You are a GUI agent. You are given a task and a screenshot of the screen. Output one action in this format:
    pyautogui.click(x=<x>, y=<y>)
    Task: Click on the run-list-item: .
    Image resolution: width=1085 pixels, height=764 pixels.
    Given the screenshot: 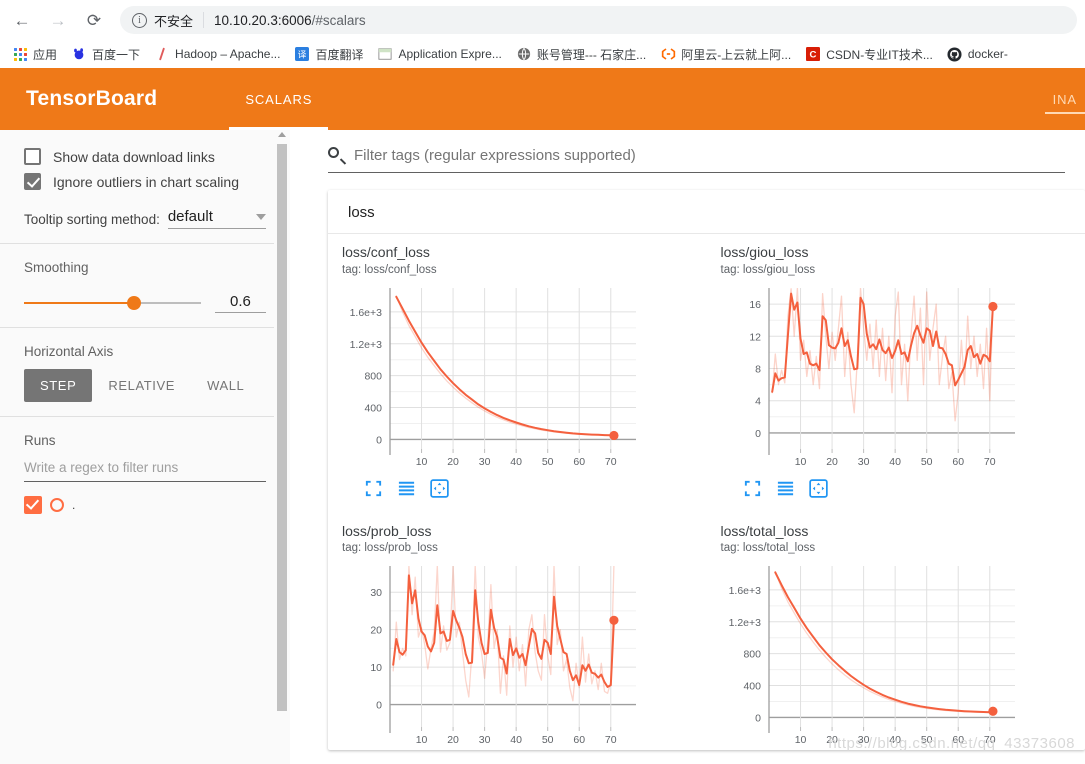 What is the action you would take?
    pyautogui.click(x=145, y=505)
    